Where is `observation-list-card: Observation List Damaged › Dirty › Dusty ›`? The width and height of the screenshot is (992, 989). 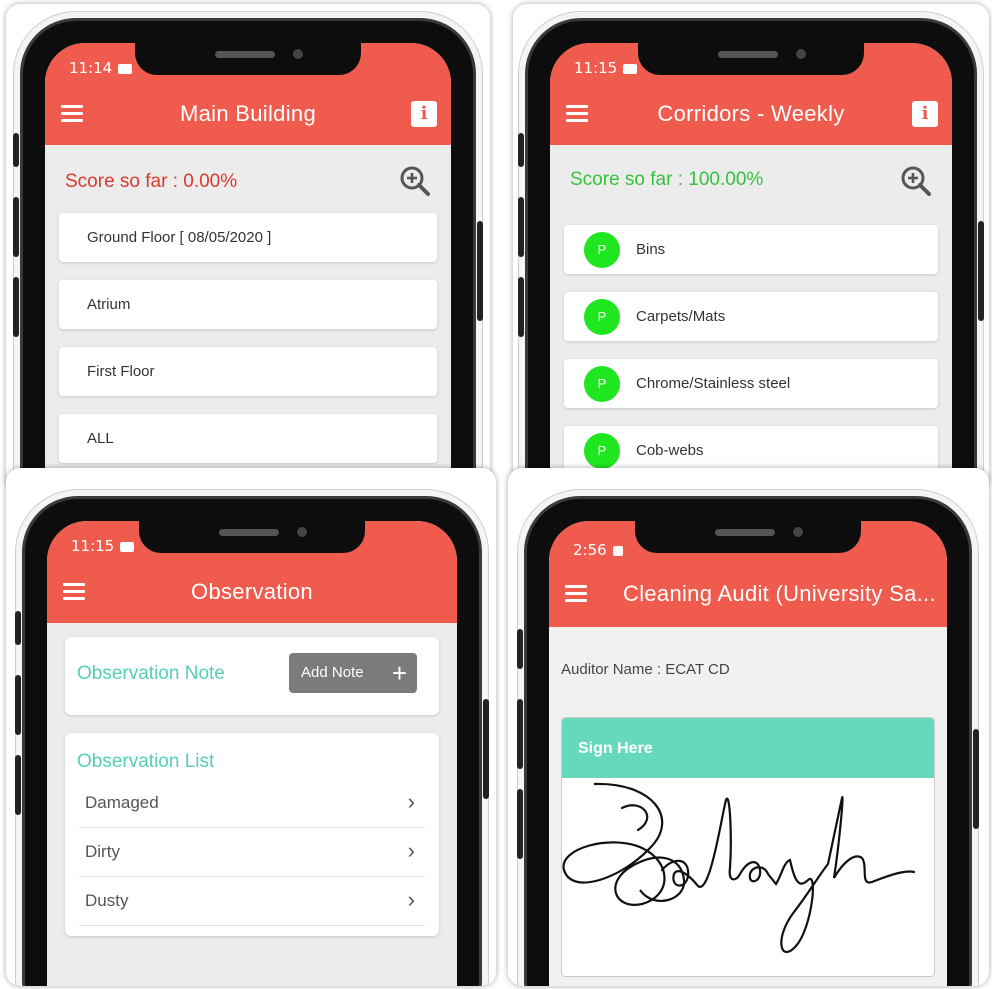
observation-list-card: Observation List Damaged › Dirty › Dusty › is located at coordinates (252, 834).